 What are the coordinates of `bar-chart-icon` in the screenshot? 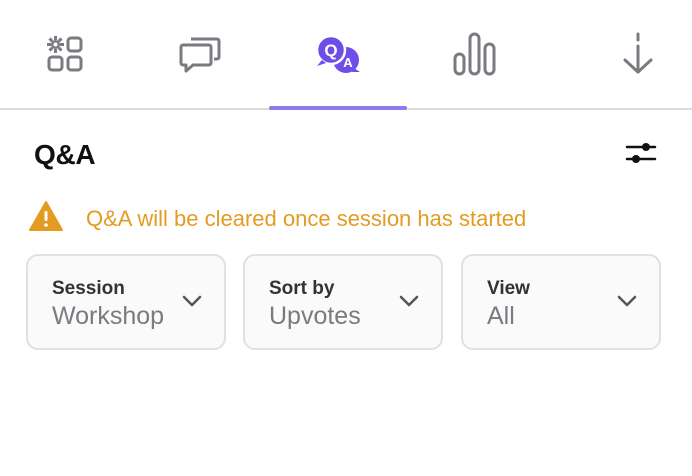 It's located at (475, 54).